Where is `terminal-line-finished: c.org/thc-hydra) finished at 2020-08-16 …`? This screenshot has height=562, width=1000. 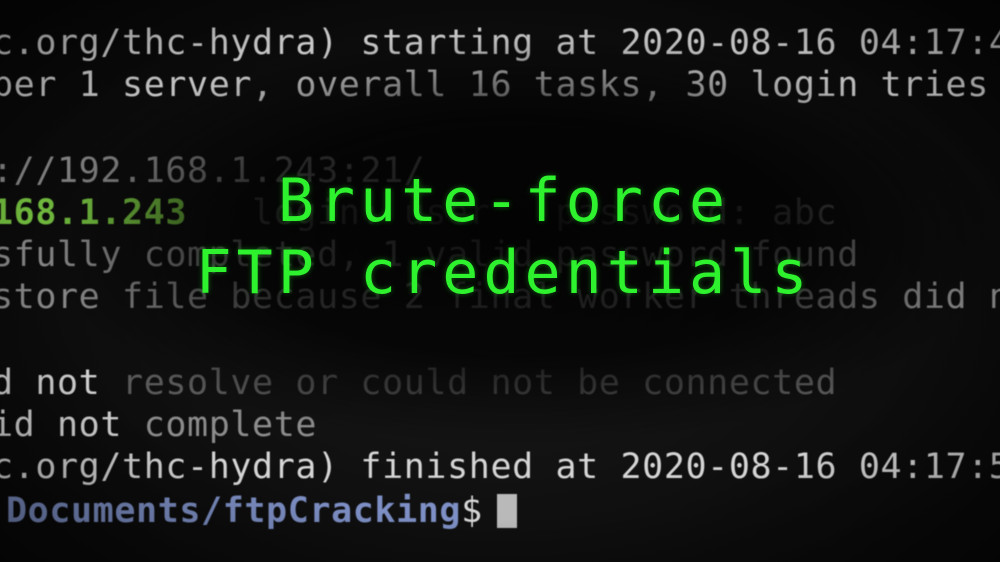 terminal-line-finished: c.org/thc-hydra) finished at 2020-08-16 … is located at coordinates (500, 467).